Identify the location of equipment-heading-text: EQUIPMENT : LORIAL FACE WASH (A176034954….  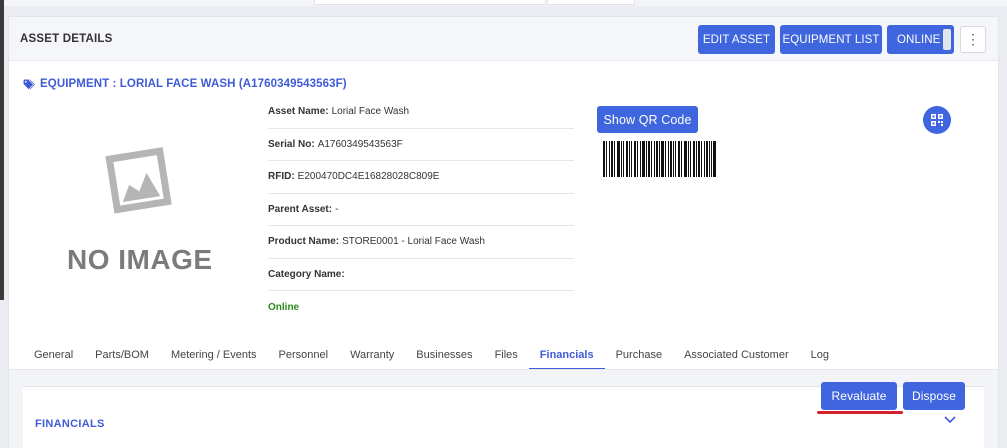
(193, 84).